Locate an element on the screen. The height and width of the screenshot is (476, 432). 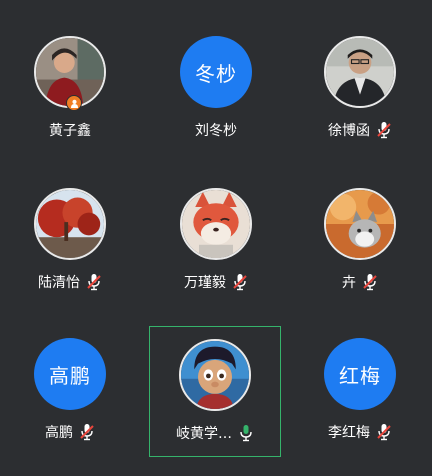
participant-name: 万瑾毅 is located at coordinates (205, 283).